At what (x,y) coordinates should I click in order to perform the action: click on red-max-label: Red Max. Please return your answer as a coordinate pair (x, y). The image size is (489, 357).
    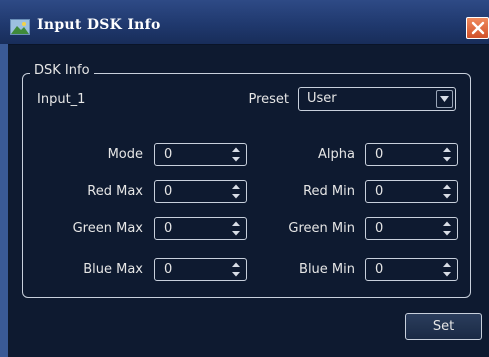
    Looking at the image, I should click on (115, 191).